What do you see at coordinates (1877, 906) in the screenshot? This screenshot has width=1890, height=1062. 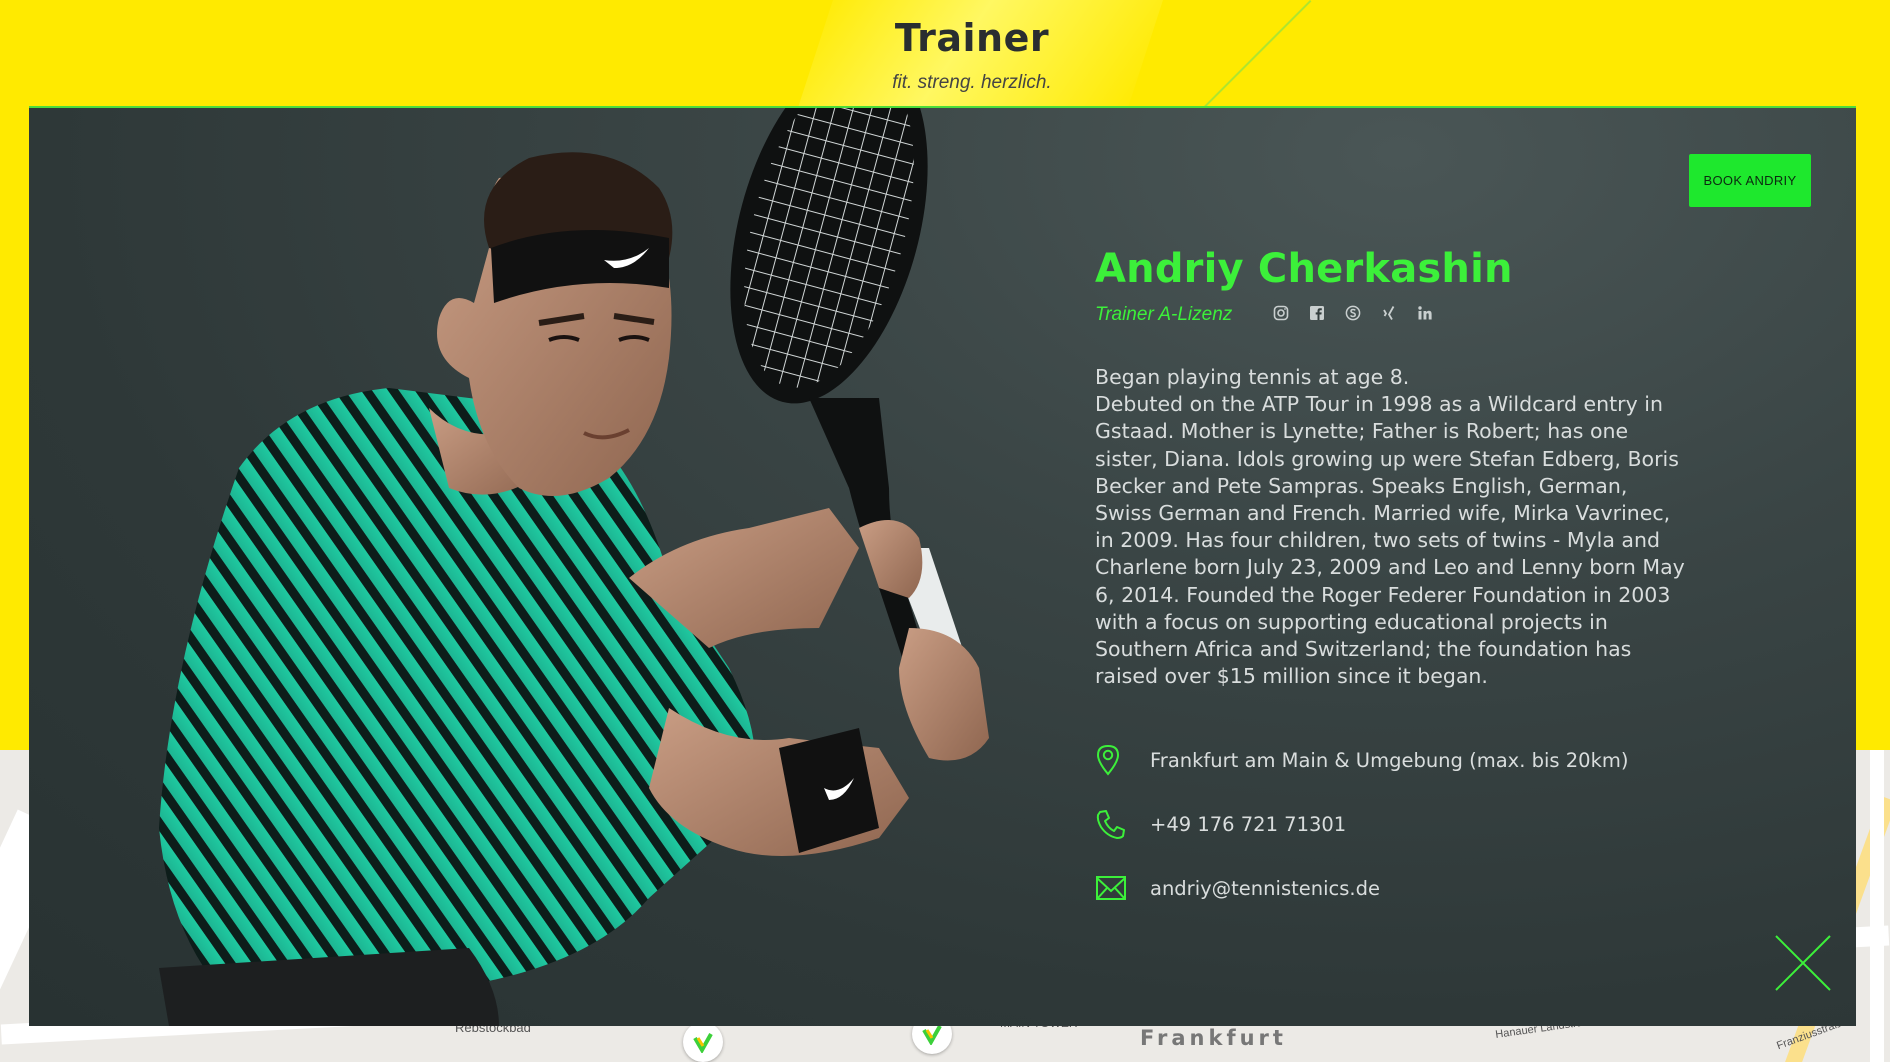 I see `map-road` at bounding box center [1877, 906].